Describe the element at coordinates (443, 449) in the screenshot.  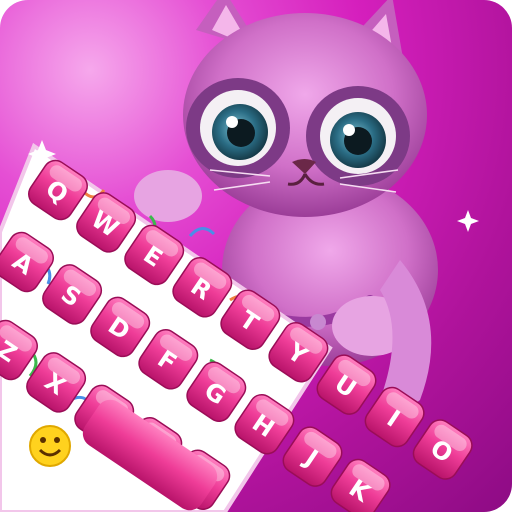
I see `key-o: O` at that location.